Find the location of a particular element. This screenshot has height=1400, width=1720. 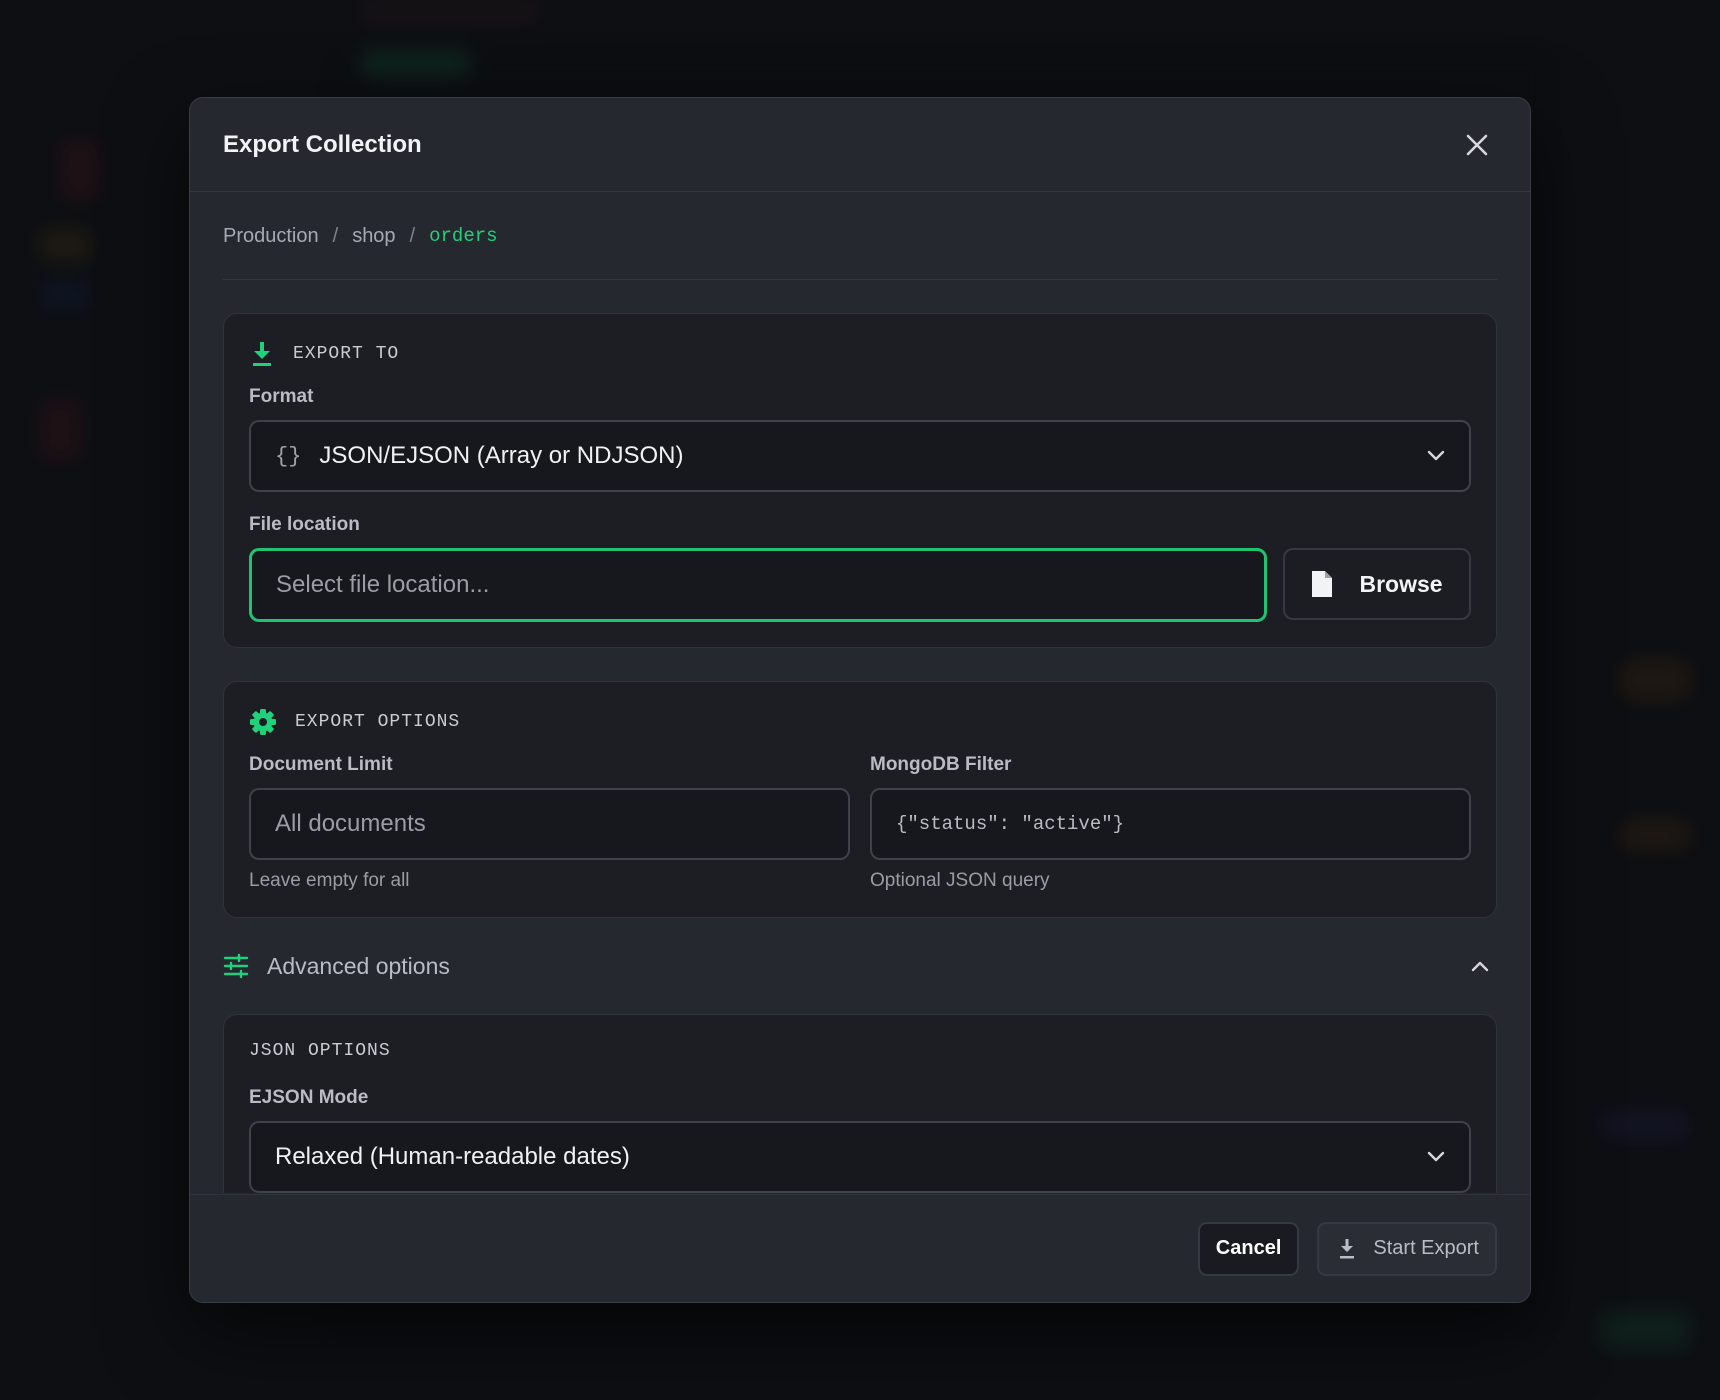

mongodb-filter-label: MongoDB Filter is located at coordinates (941, 764).